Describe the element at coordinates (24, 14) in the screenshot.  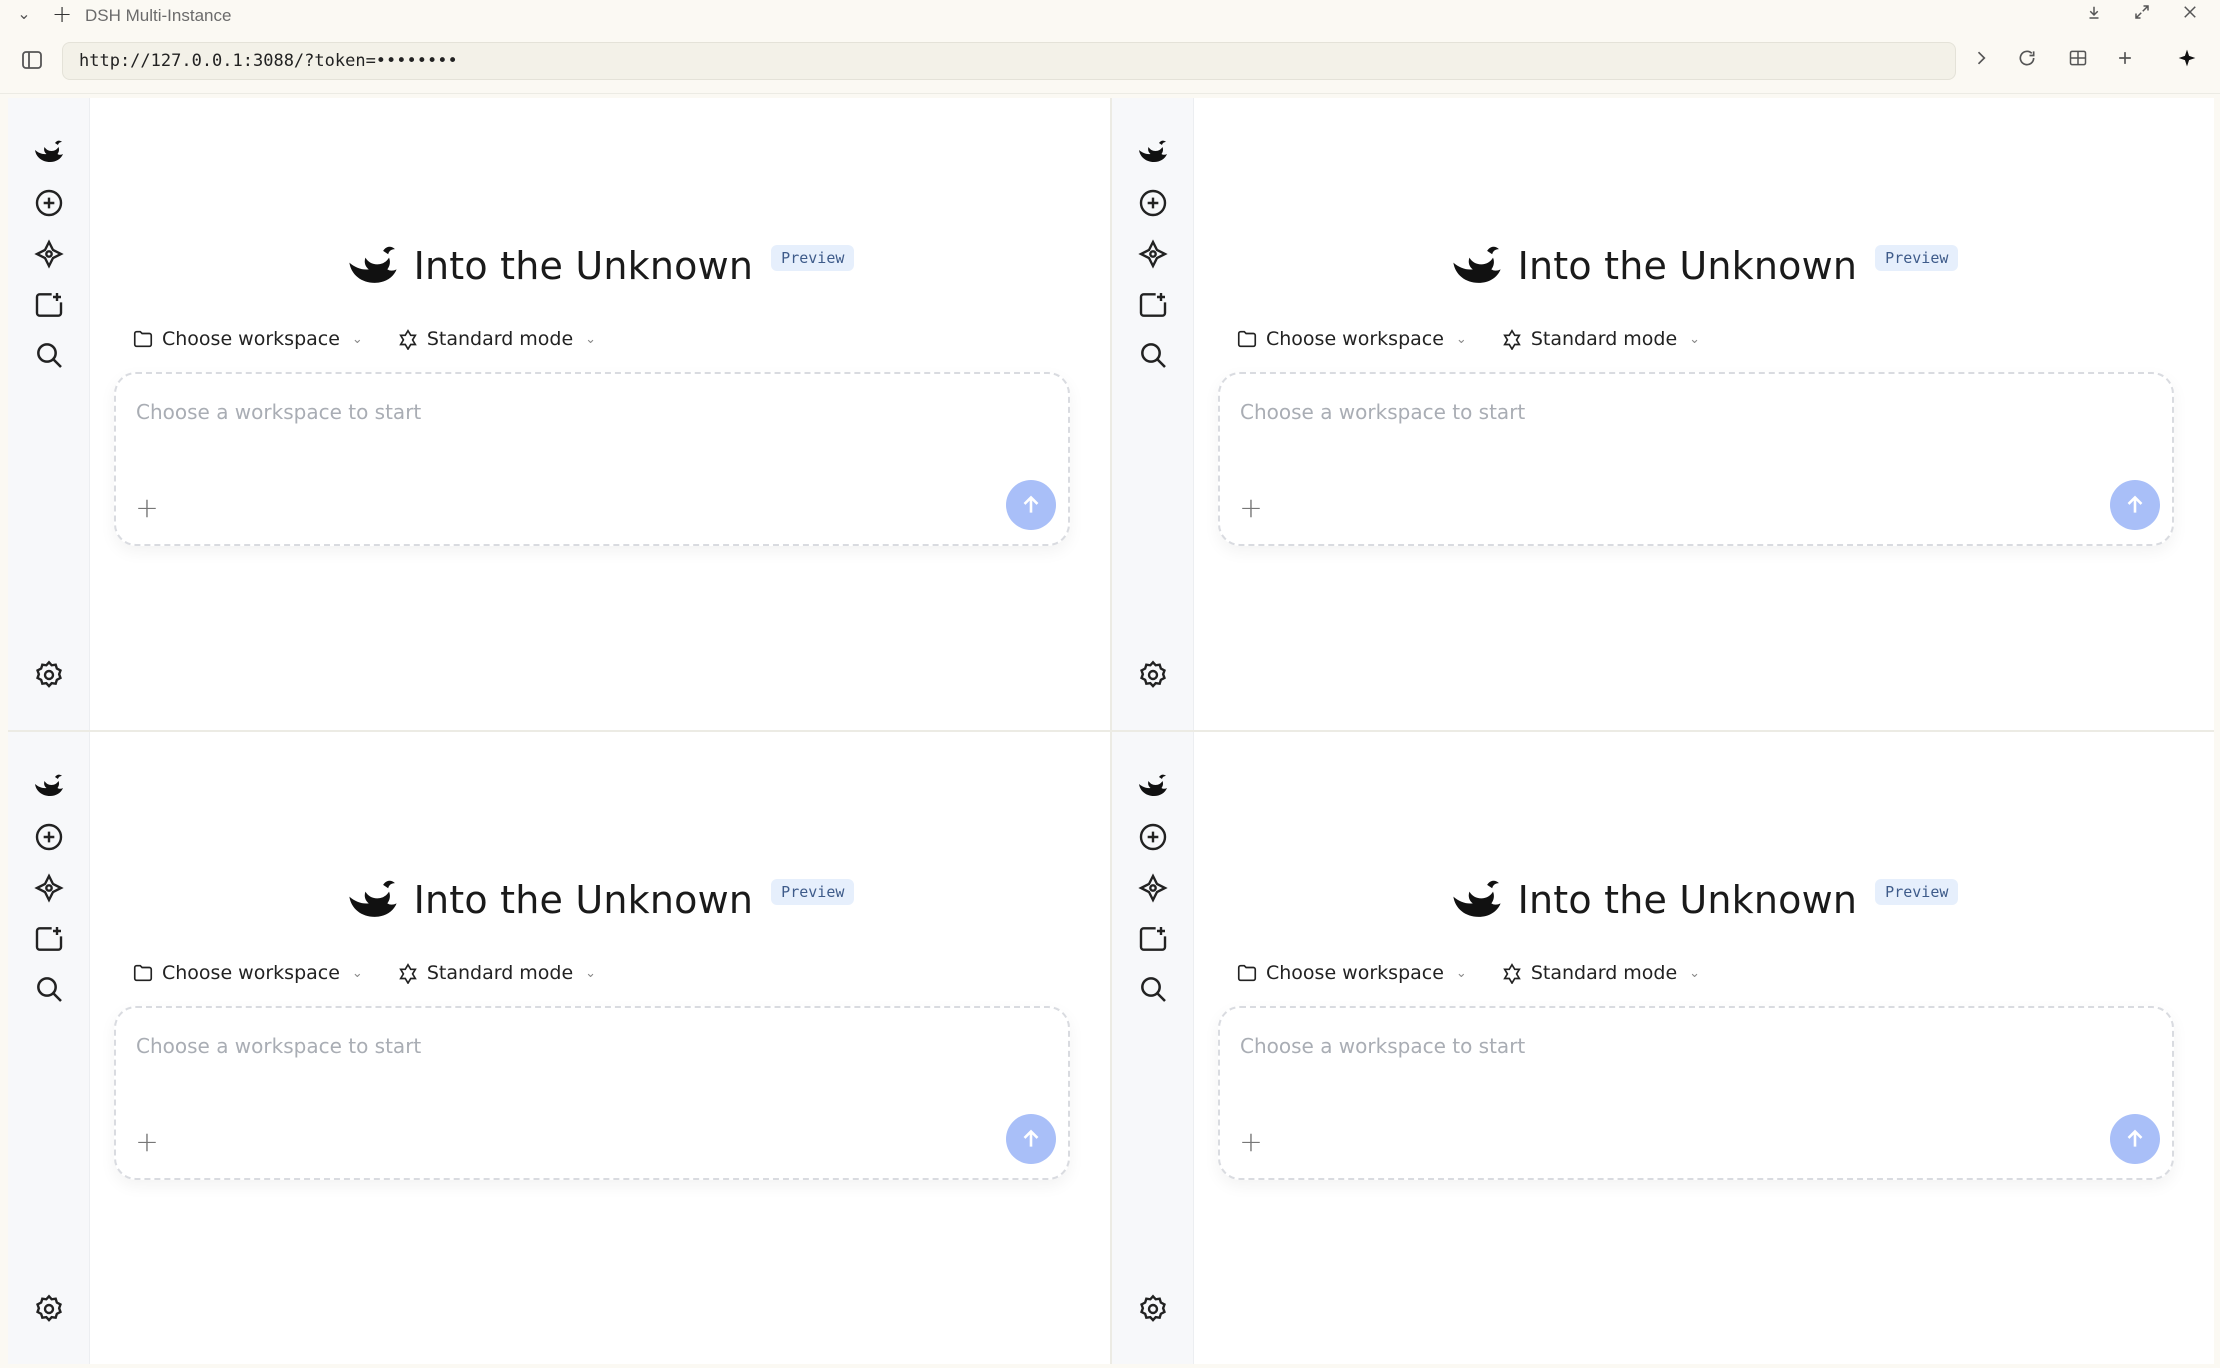
I see `tab-list-chevron-icon: ⌄` at that location.